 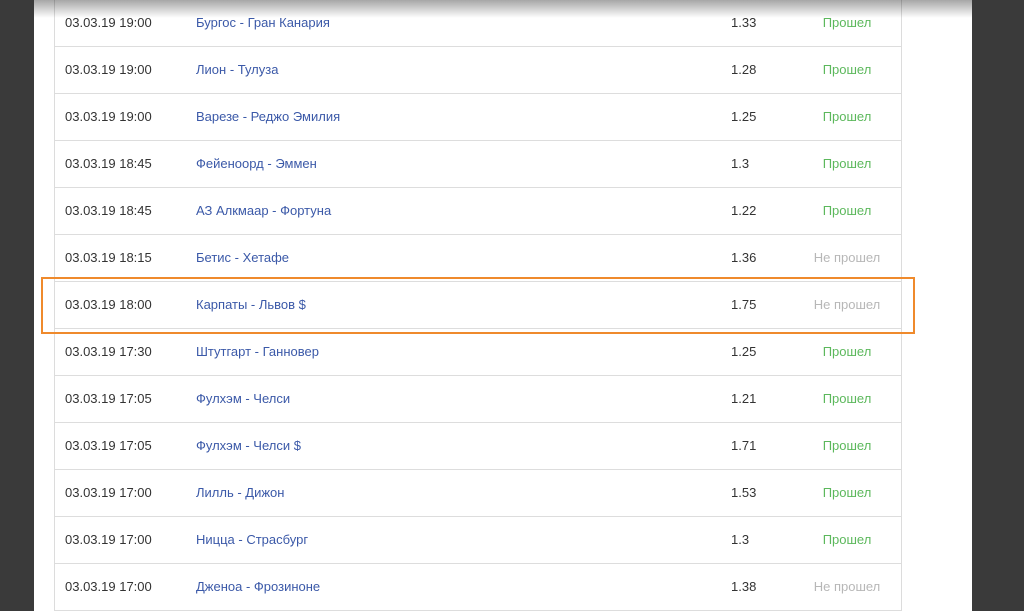 I want to click on odds-value: 1.71, so click(x=744, y=445).